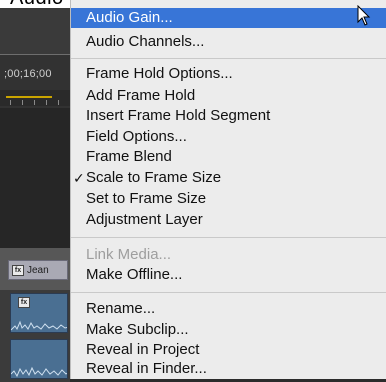 This screenshot has height=382, width=386. Describe the element at coordinates (146, 198) in the screenshot. I see `menu-item-label: Set to Frame Size` at that location.